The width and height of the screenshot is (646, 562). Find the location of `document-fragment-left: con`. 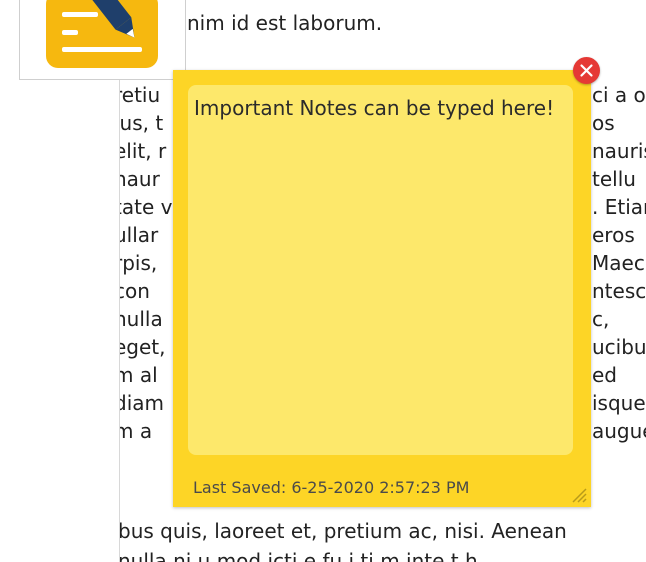

document-fragment-left: con is located at coordinates (135, 291).